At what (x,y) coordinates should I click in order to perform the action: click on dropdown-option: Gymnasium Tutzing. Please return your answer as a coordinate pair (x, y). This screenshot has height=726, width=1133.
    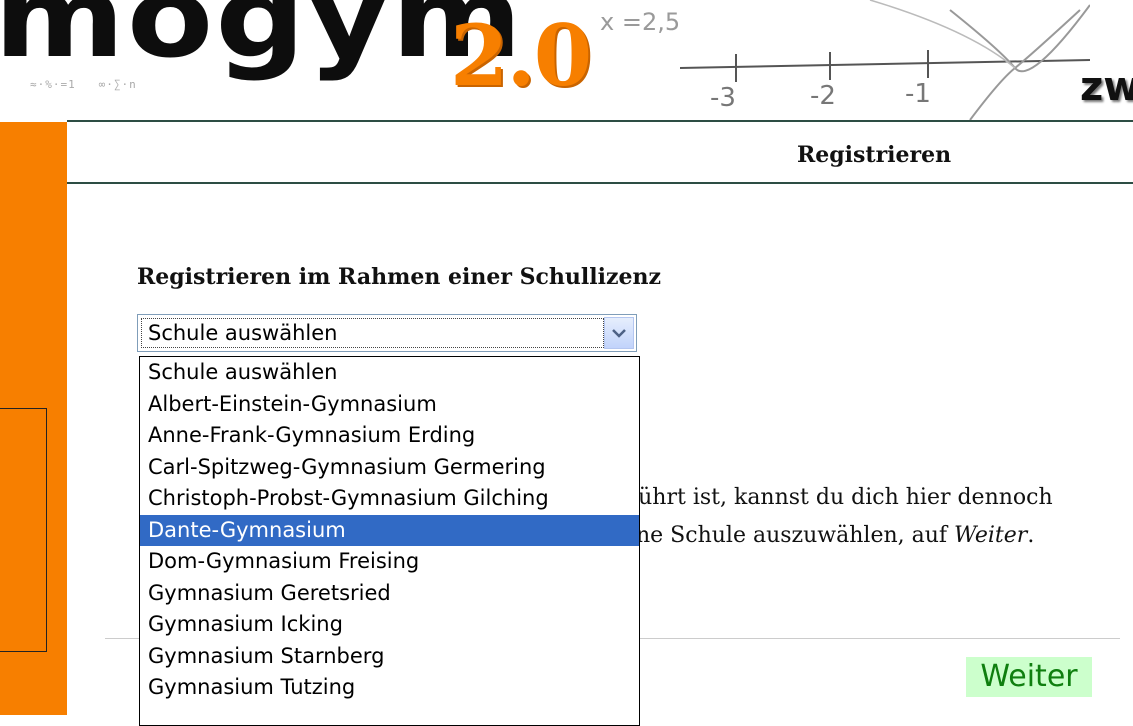
    Looking at the image, I should click on (389, 688).